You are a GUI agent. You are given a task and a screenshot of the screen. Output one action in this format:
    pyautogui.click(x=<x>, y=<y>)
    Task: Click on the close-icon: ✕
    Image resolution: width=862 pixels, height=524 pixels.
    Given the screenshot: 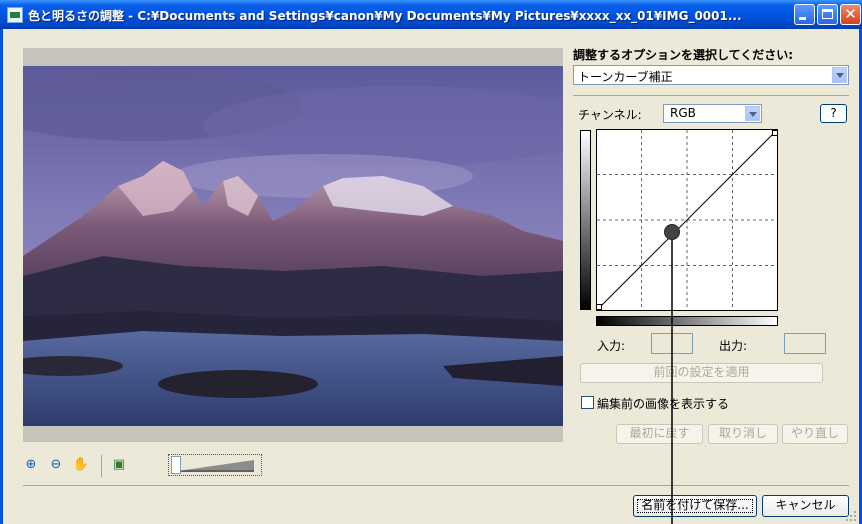 What is the action you would take?
    pyautogui.click(x=850, y=14)
    